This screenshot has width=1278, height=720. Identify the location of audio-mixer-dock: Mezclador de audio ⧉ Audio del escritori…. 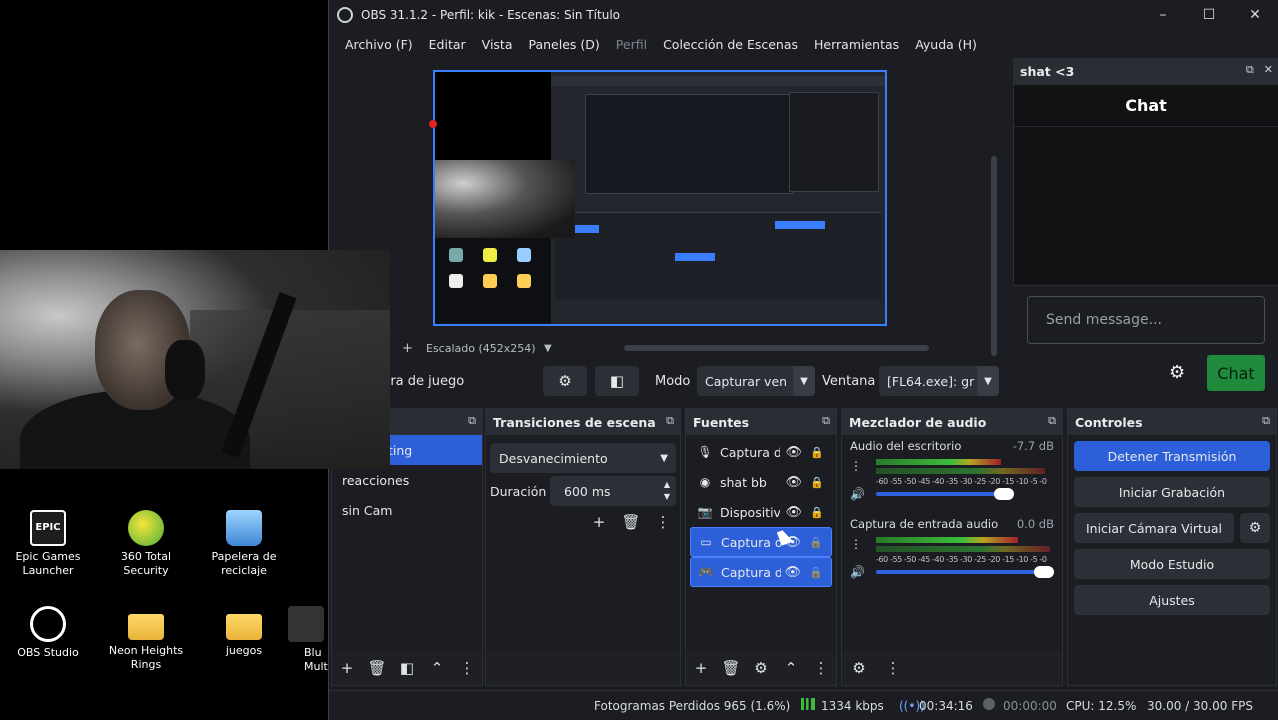
(952, 547).